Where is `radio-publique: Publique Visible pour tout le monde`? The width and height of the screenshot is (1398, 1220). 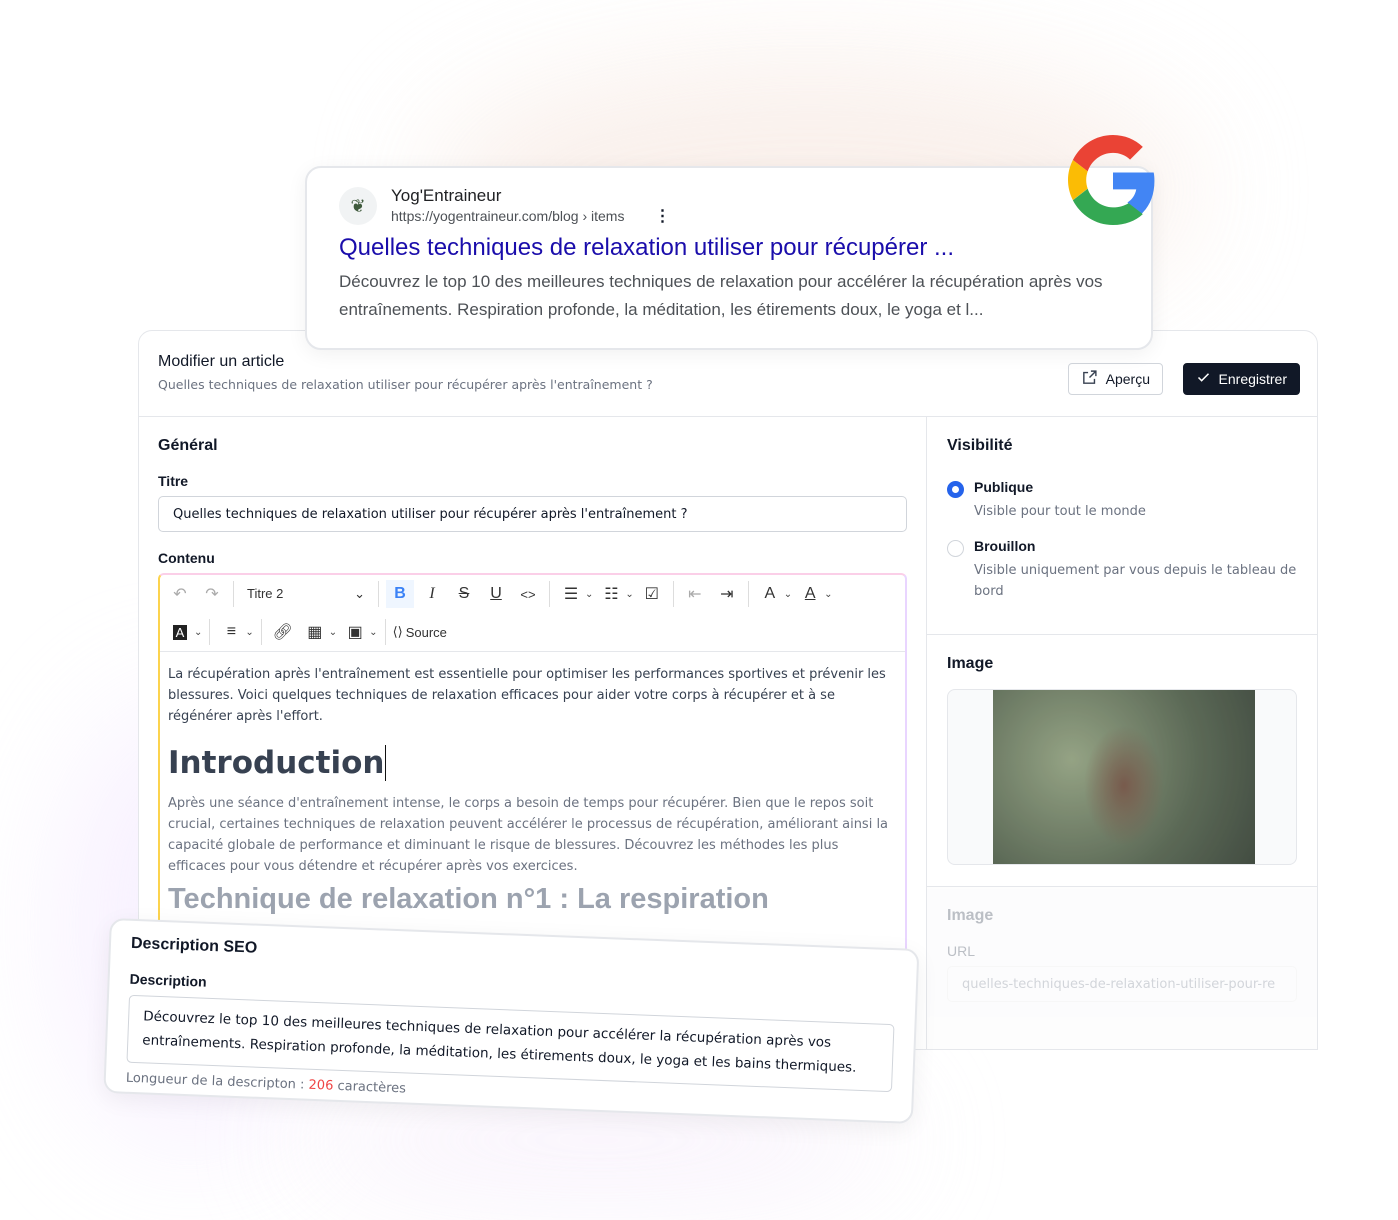
radio-publique: Publique Visible pour tout le monde is located at coordinates (1122, 500).